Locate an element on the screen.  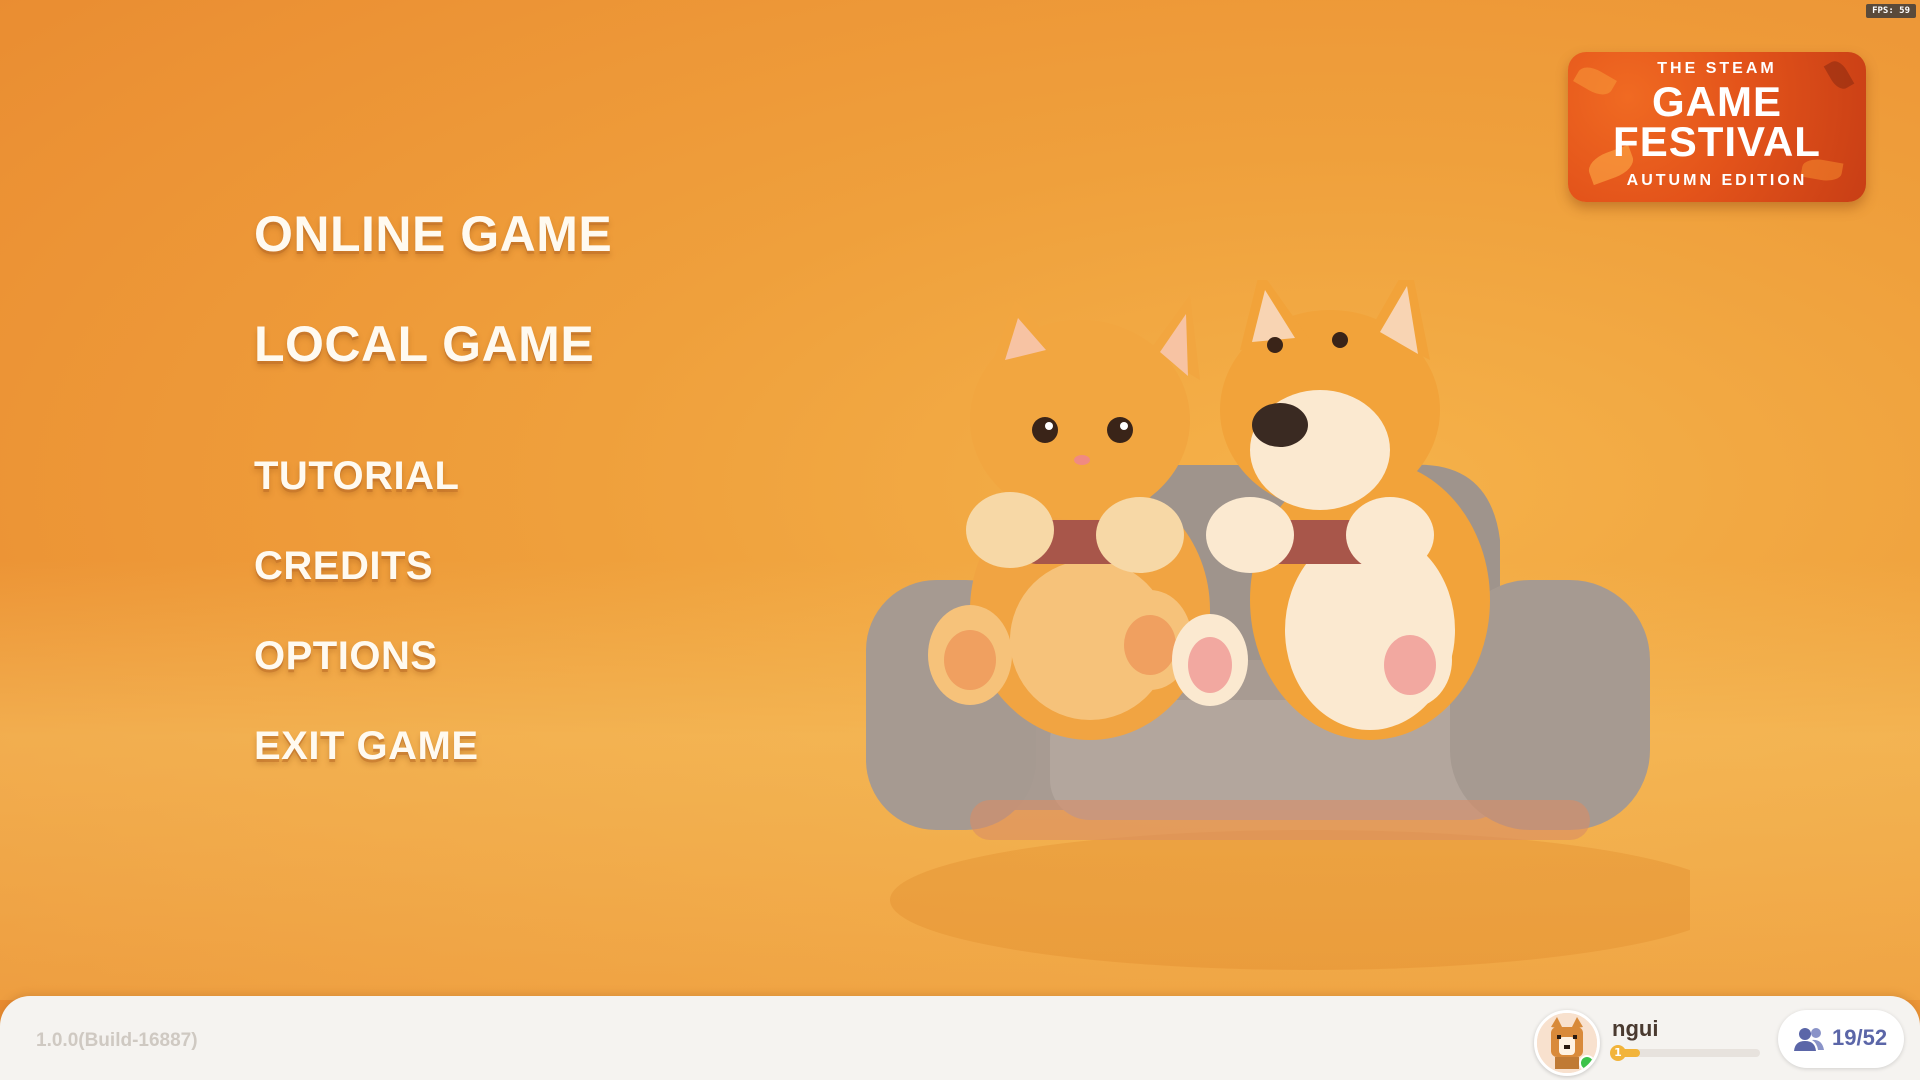
steam-festival-badge: THE STEAM GAME FESTIVAL AUTUMN EDITION is located at coordinates (1717, 127).